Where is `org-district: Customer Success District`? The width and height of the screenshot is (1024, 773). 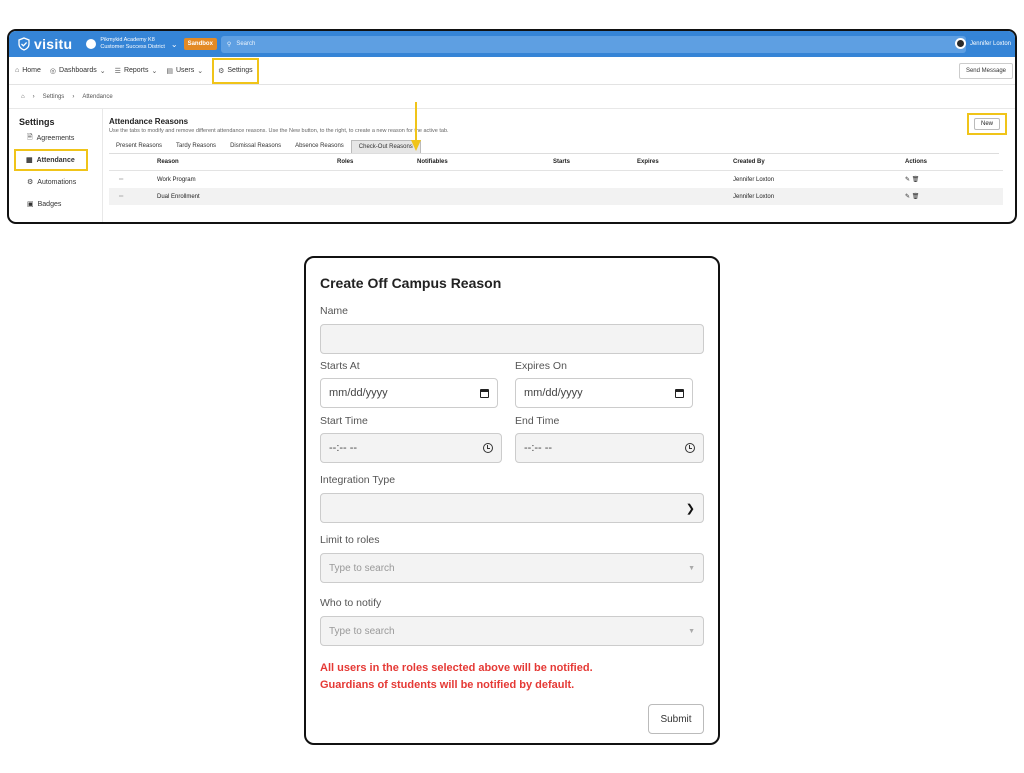
org-district: Customer Success District is located at coordinates (132, 47).